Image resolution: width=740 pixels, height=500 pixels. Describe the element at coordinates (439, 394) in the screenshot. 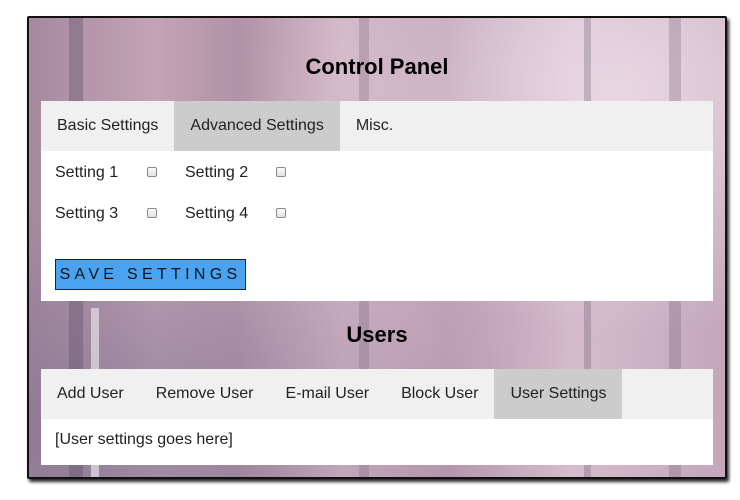

I see `tab-block-user: Block User` at that location.